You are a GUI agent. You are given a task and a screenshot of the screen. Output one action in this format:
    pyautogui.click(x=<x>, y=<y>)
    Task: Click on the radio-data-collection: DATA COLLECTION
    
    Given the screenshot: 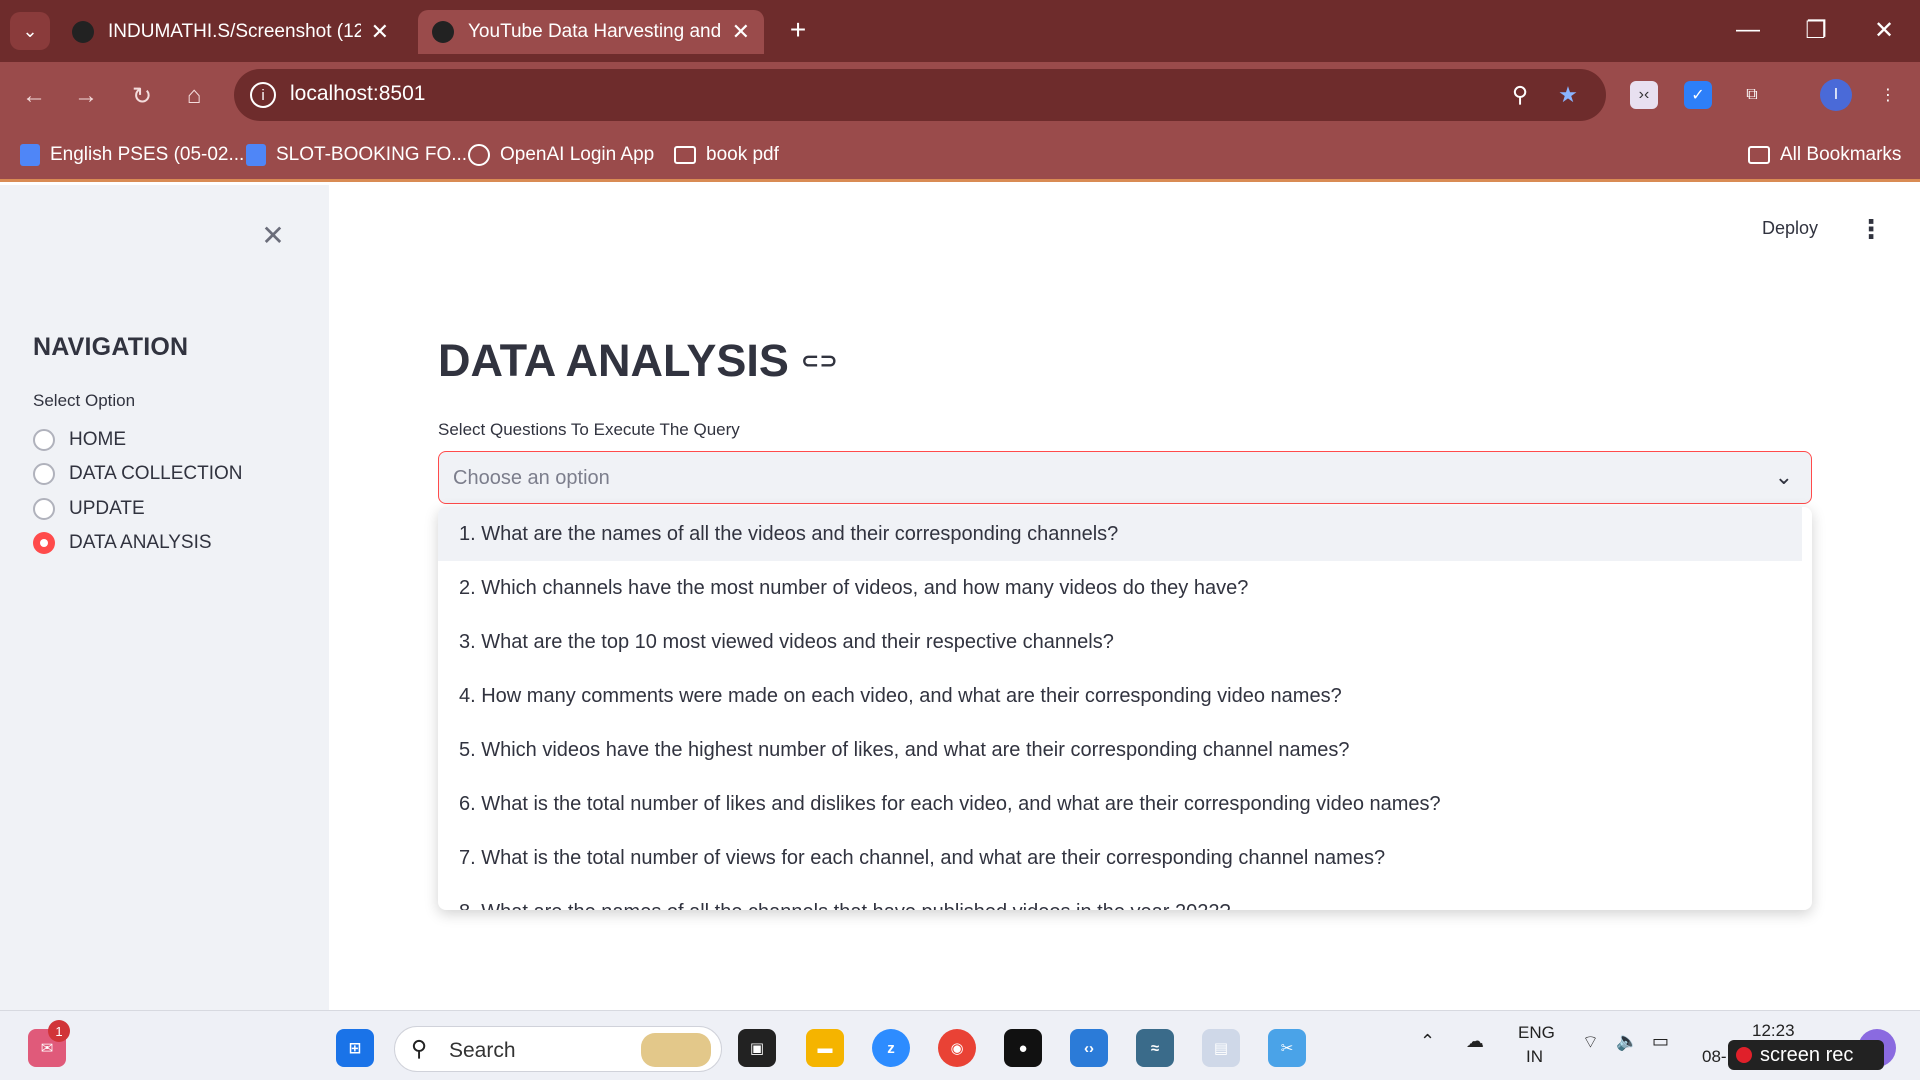 What is the action you would take?
    pyautogui.click(x=138, y=474)
    